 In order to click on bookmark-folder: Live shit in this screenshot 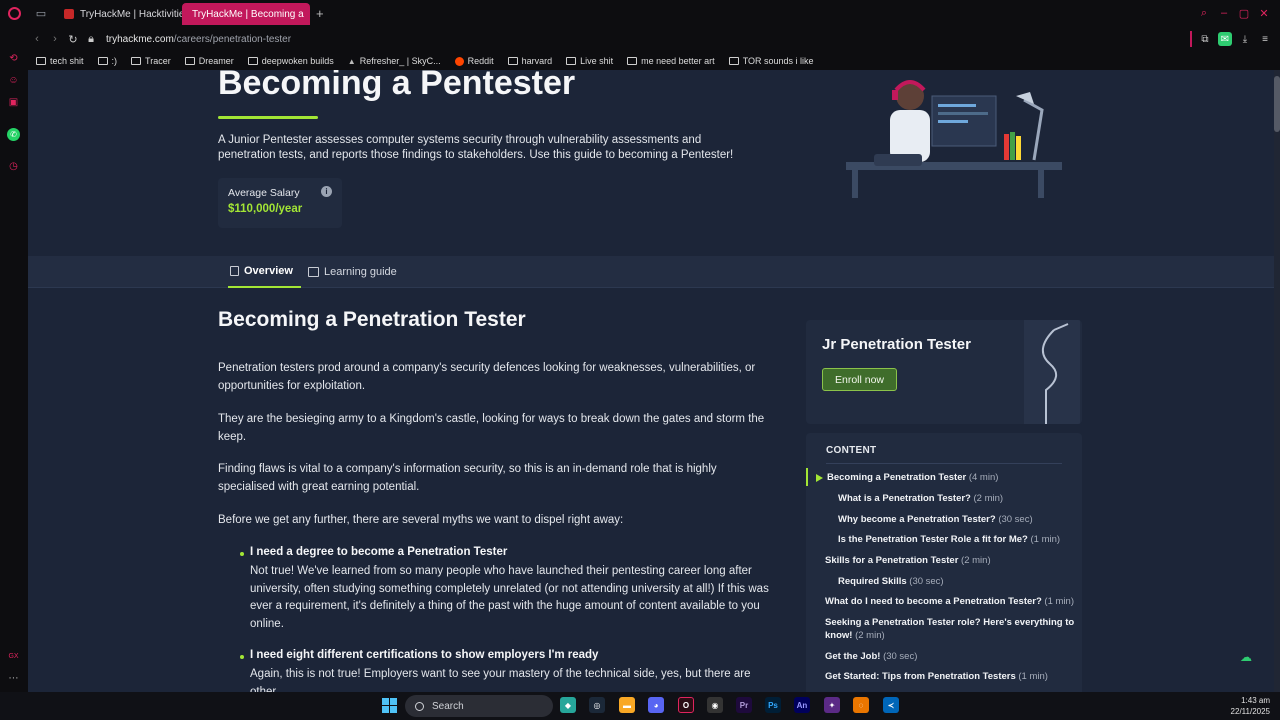, I will do `click(589, 61)`.